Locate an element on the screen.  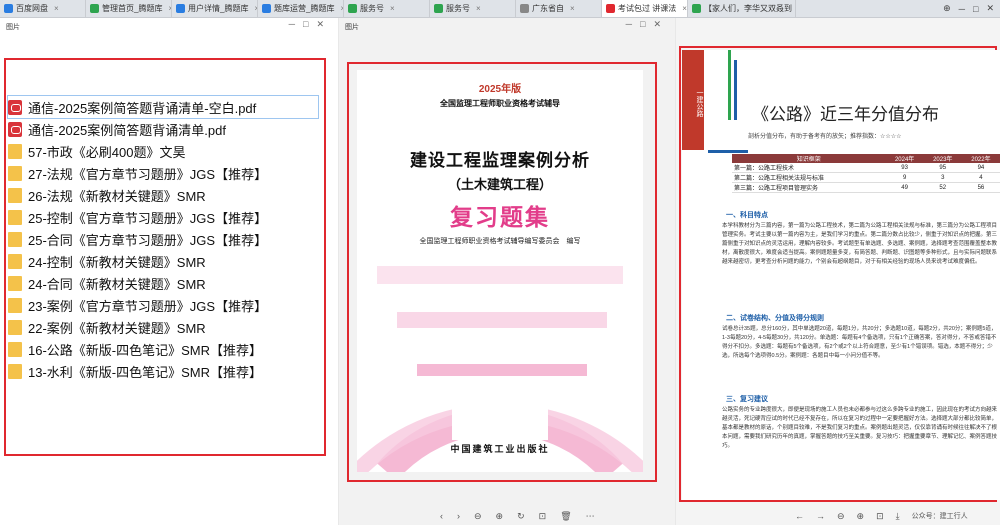
file-item: 57-市政《必刷400题》文昊 is located at coordinates (163, 151).